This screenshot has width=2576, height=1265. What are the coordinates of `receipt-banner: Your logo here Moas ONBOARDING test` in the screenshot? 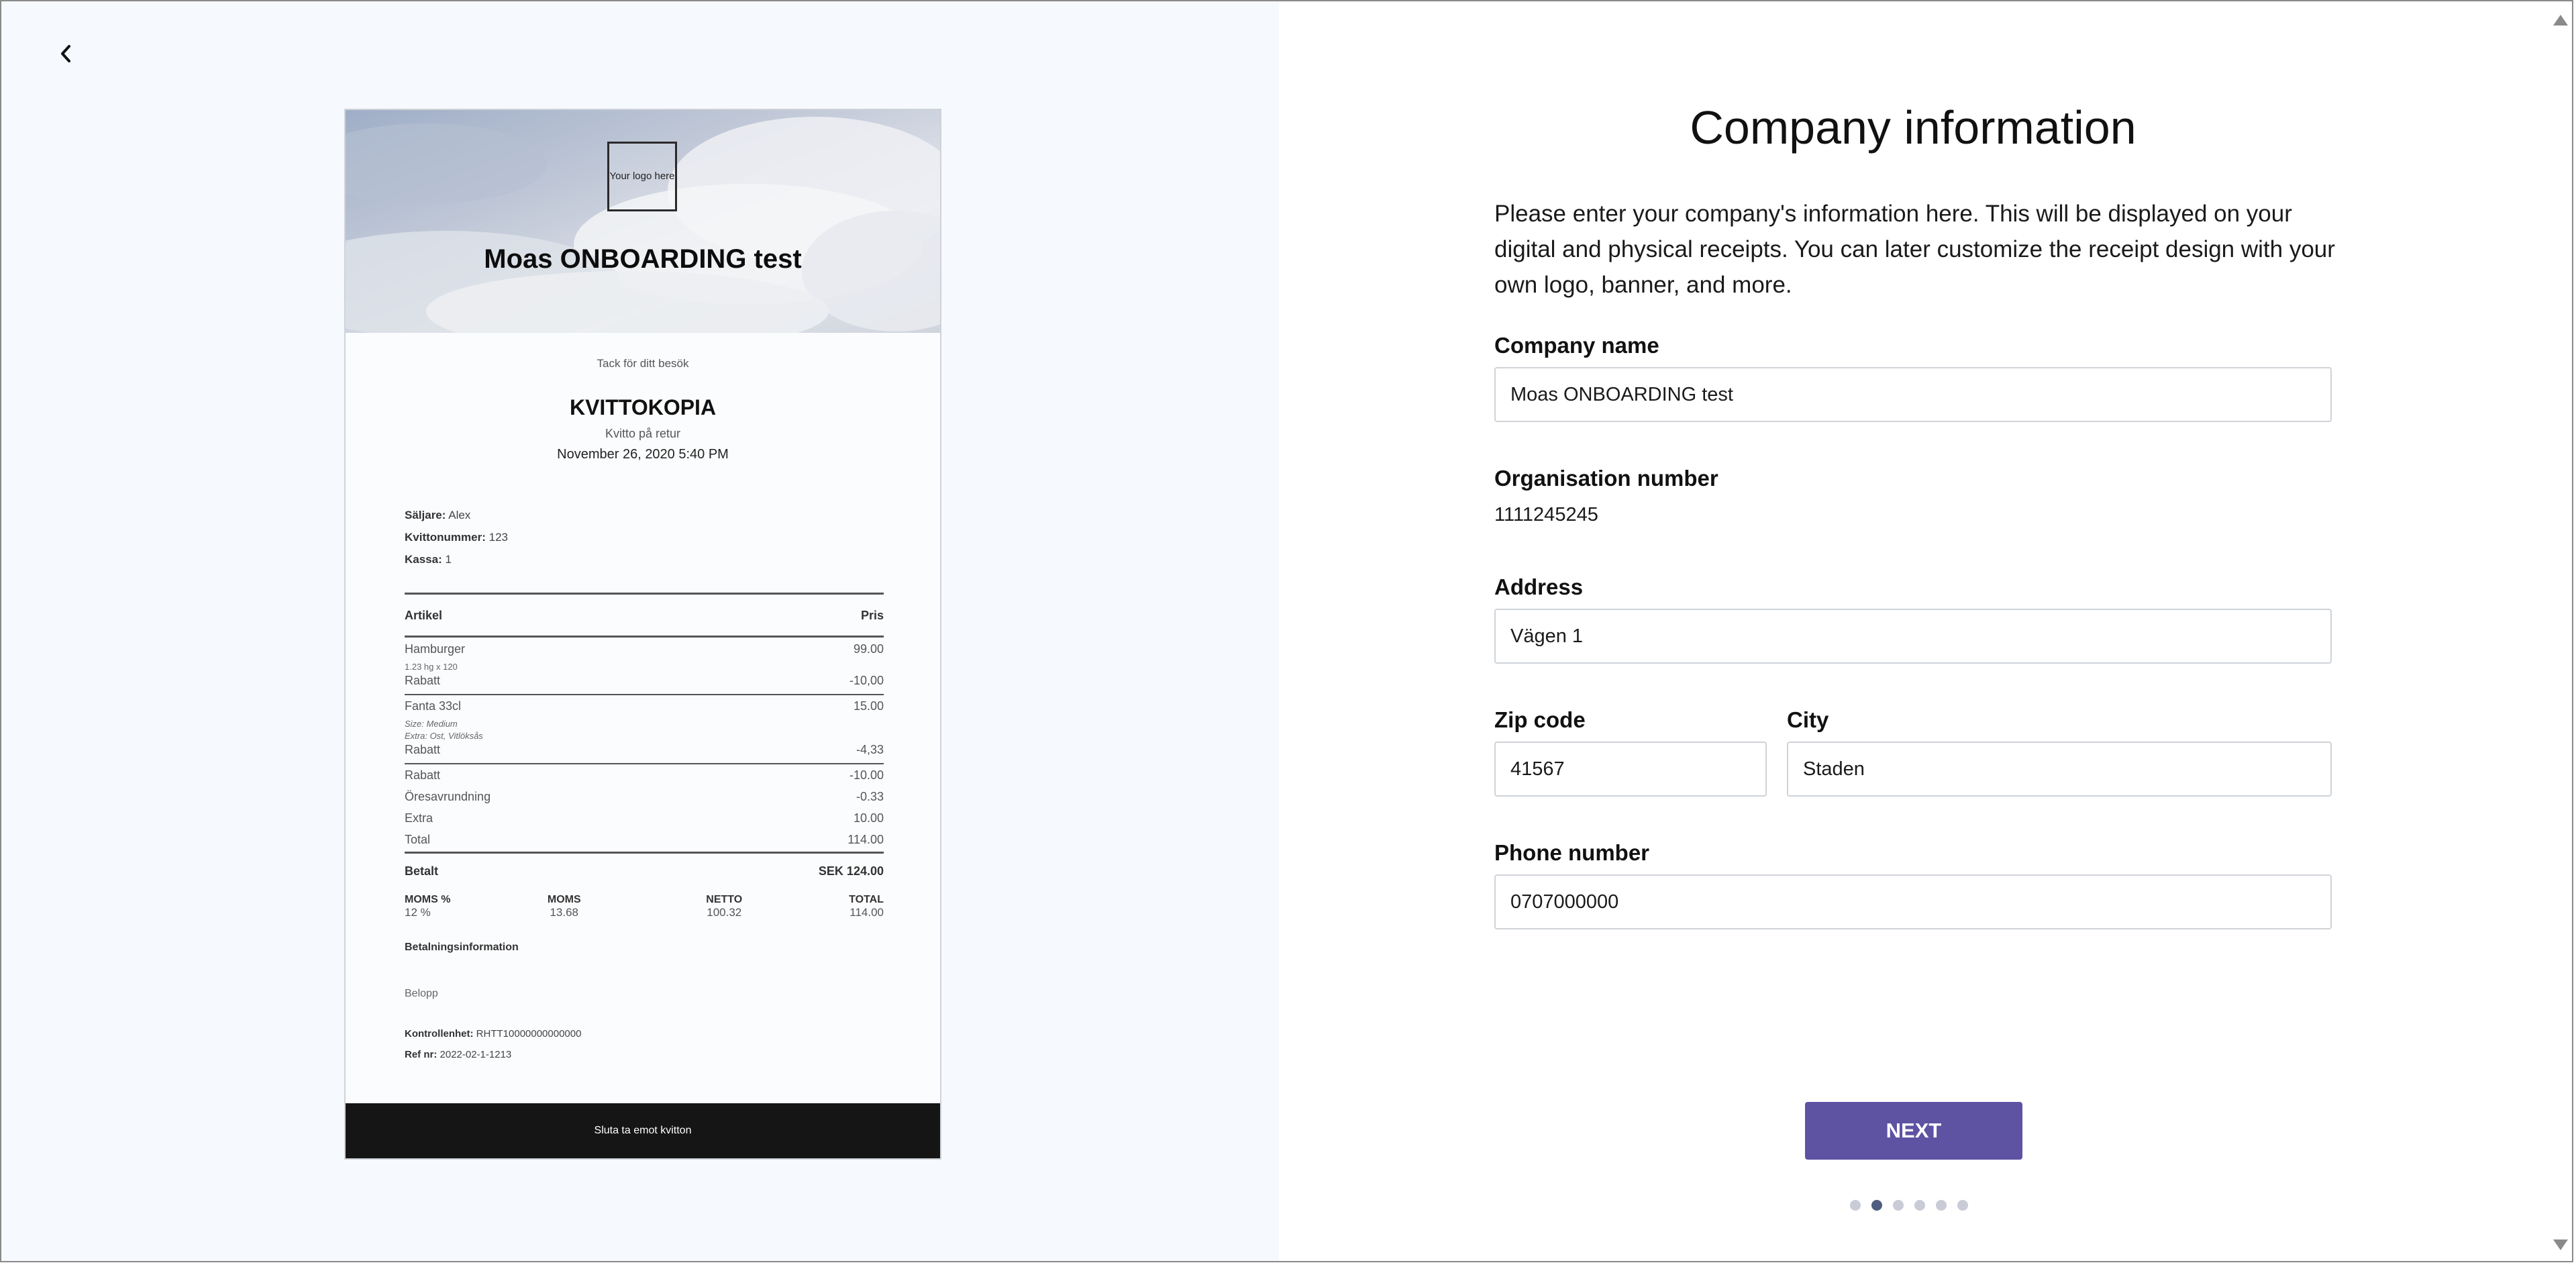 It's located at (643, 221).